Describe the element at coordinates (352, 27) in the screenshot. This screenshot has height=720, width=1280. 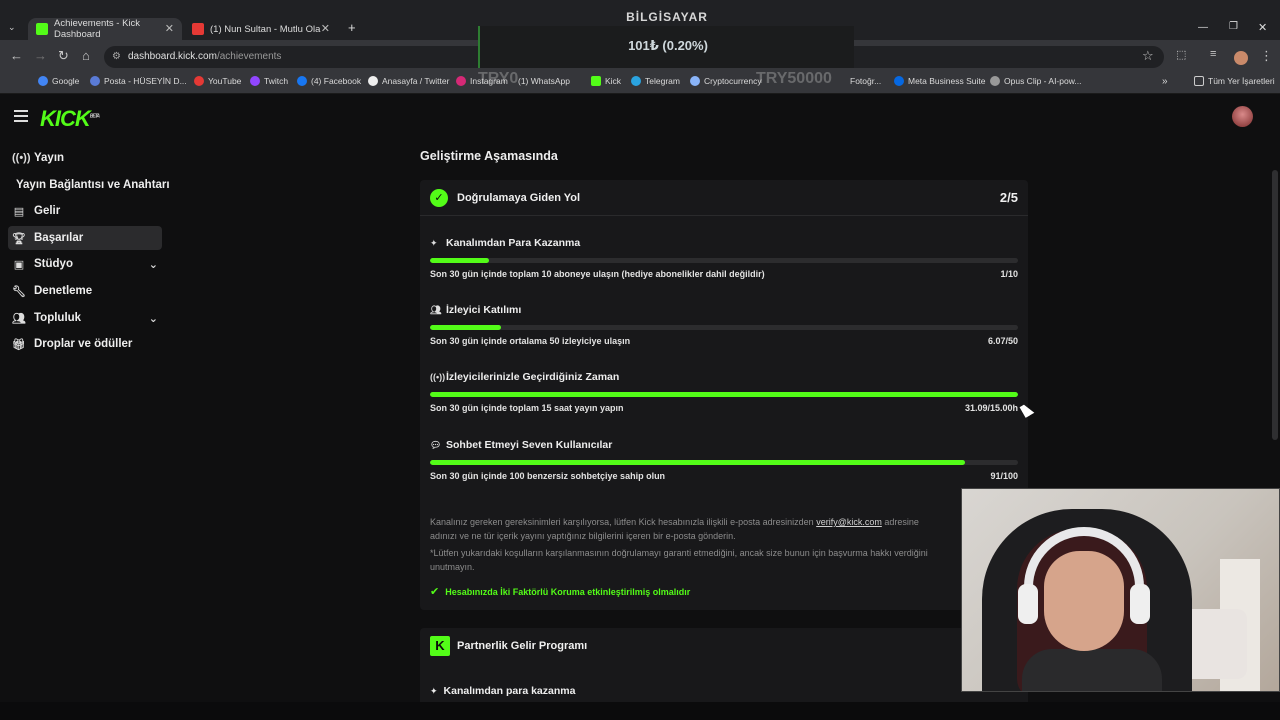
I see `new-tab-icon: +` at that location.